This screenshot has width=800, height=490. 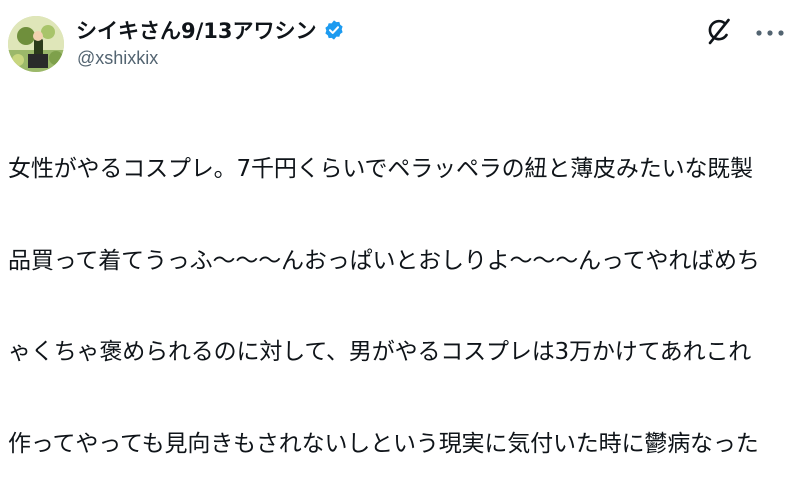 What do you see at coordinates (36, 44) in the screenshot?
I see `avatar` at bounding box center [36, 44].